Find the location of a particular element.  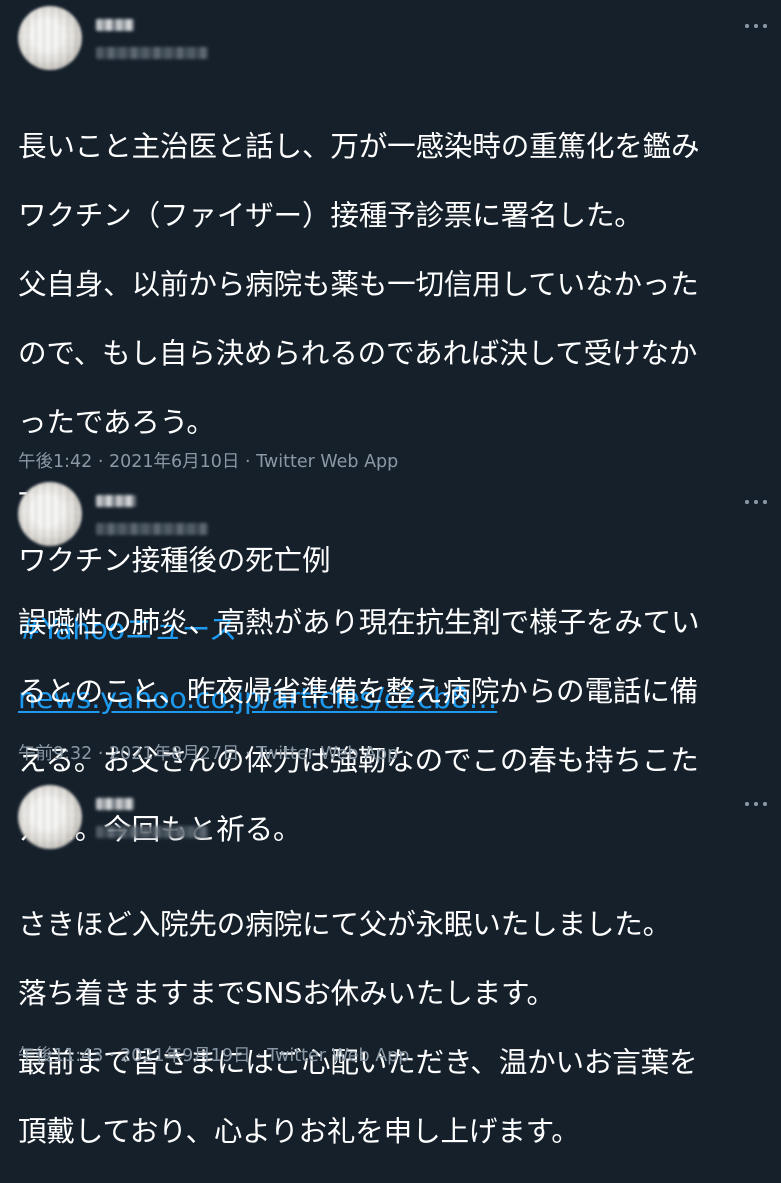

tweet-meta: 午後11:43 · 2021年9月19日 · Twitter Web App is located at coordinates (213, 1056).